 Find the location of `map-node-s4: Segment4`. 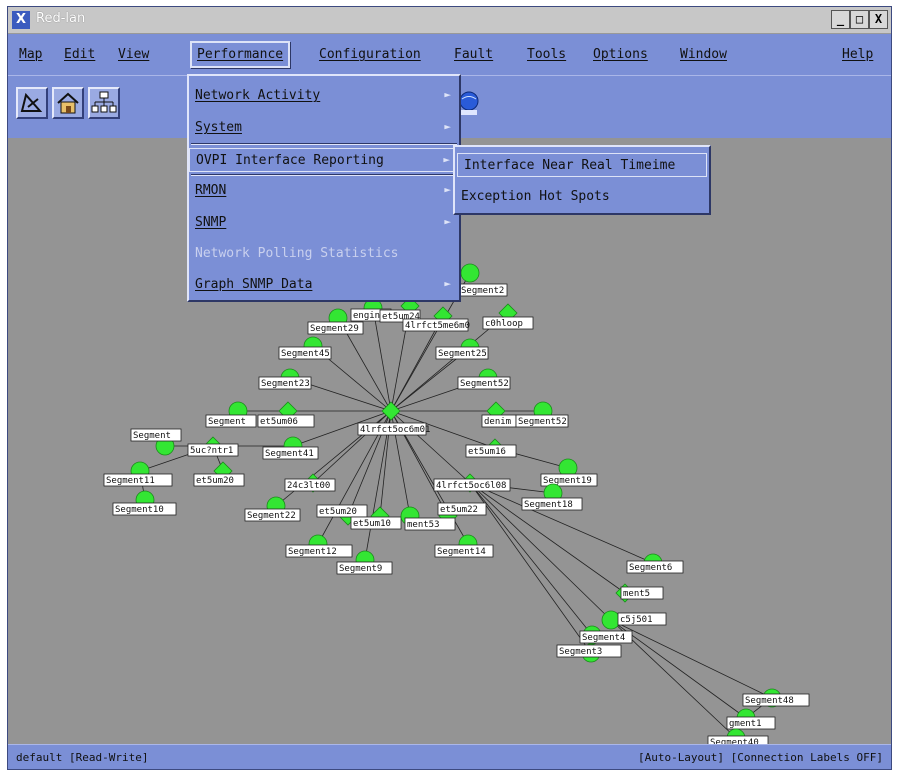

map-node-s4: Segment4 is located at coordinates (606, 635).